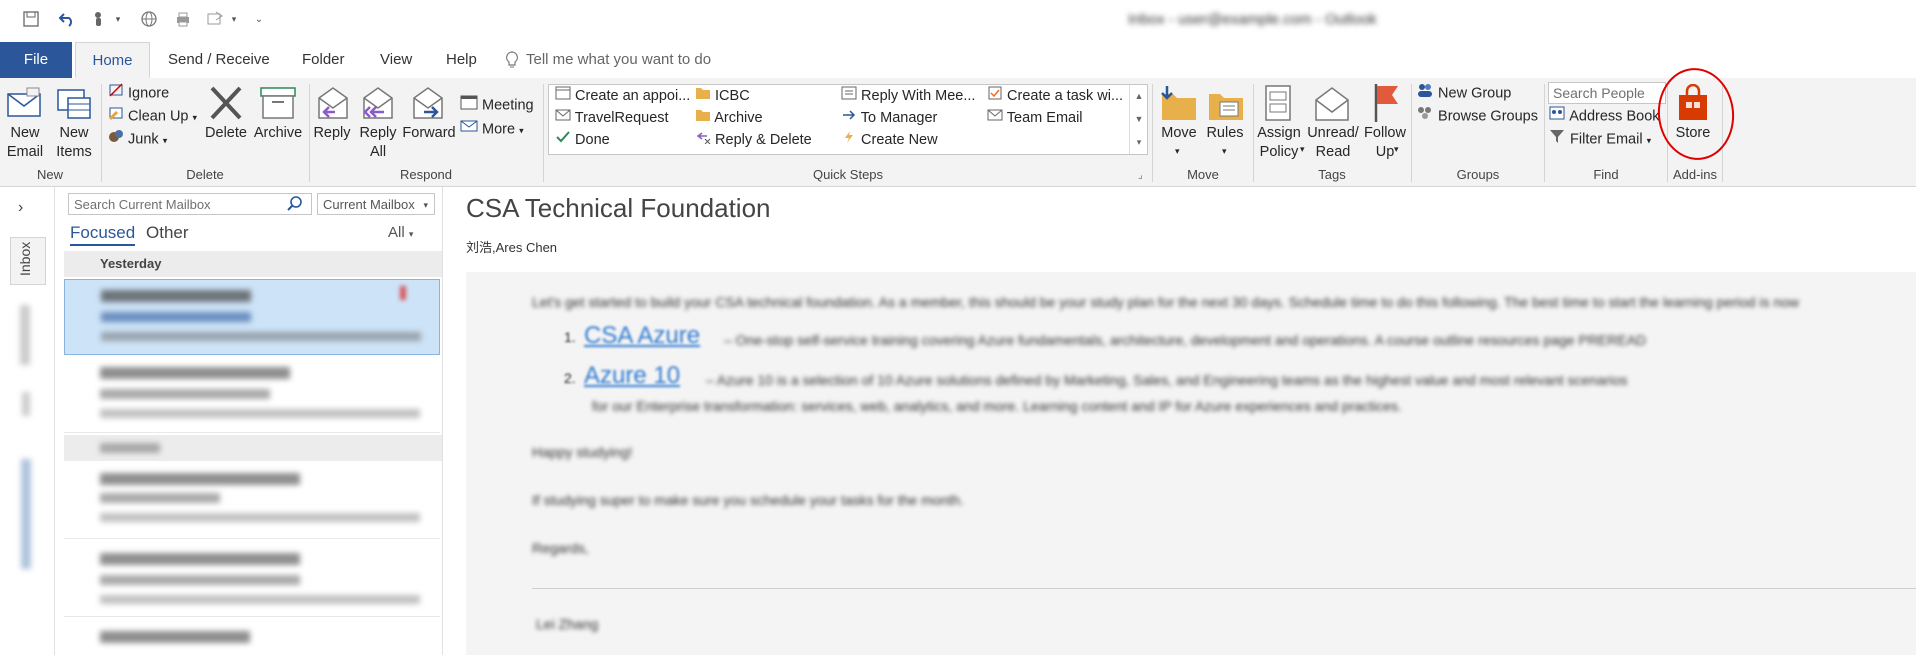  I want to click on body-paragraph-blurred: Regards,, so click(560, 548).